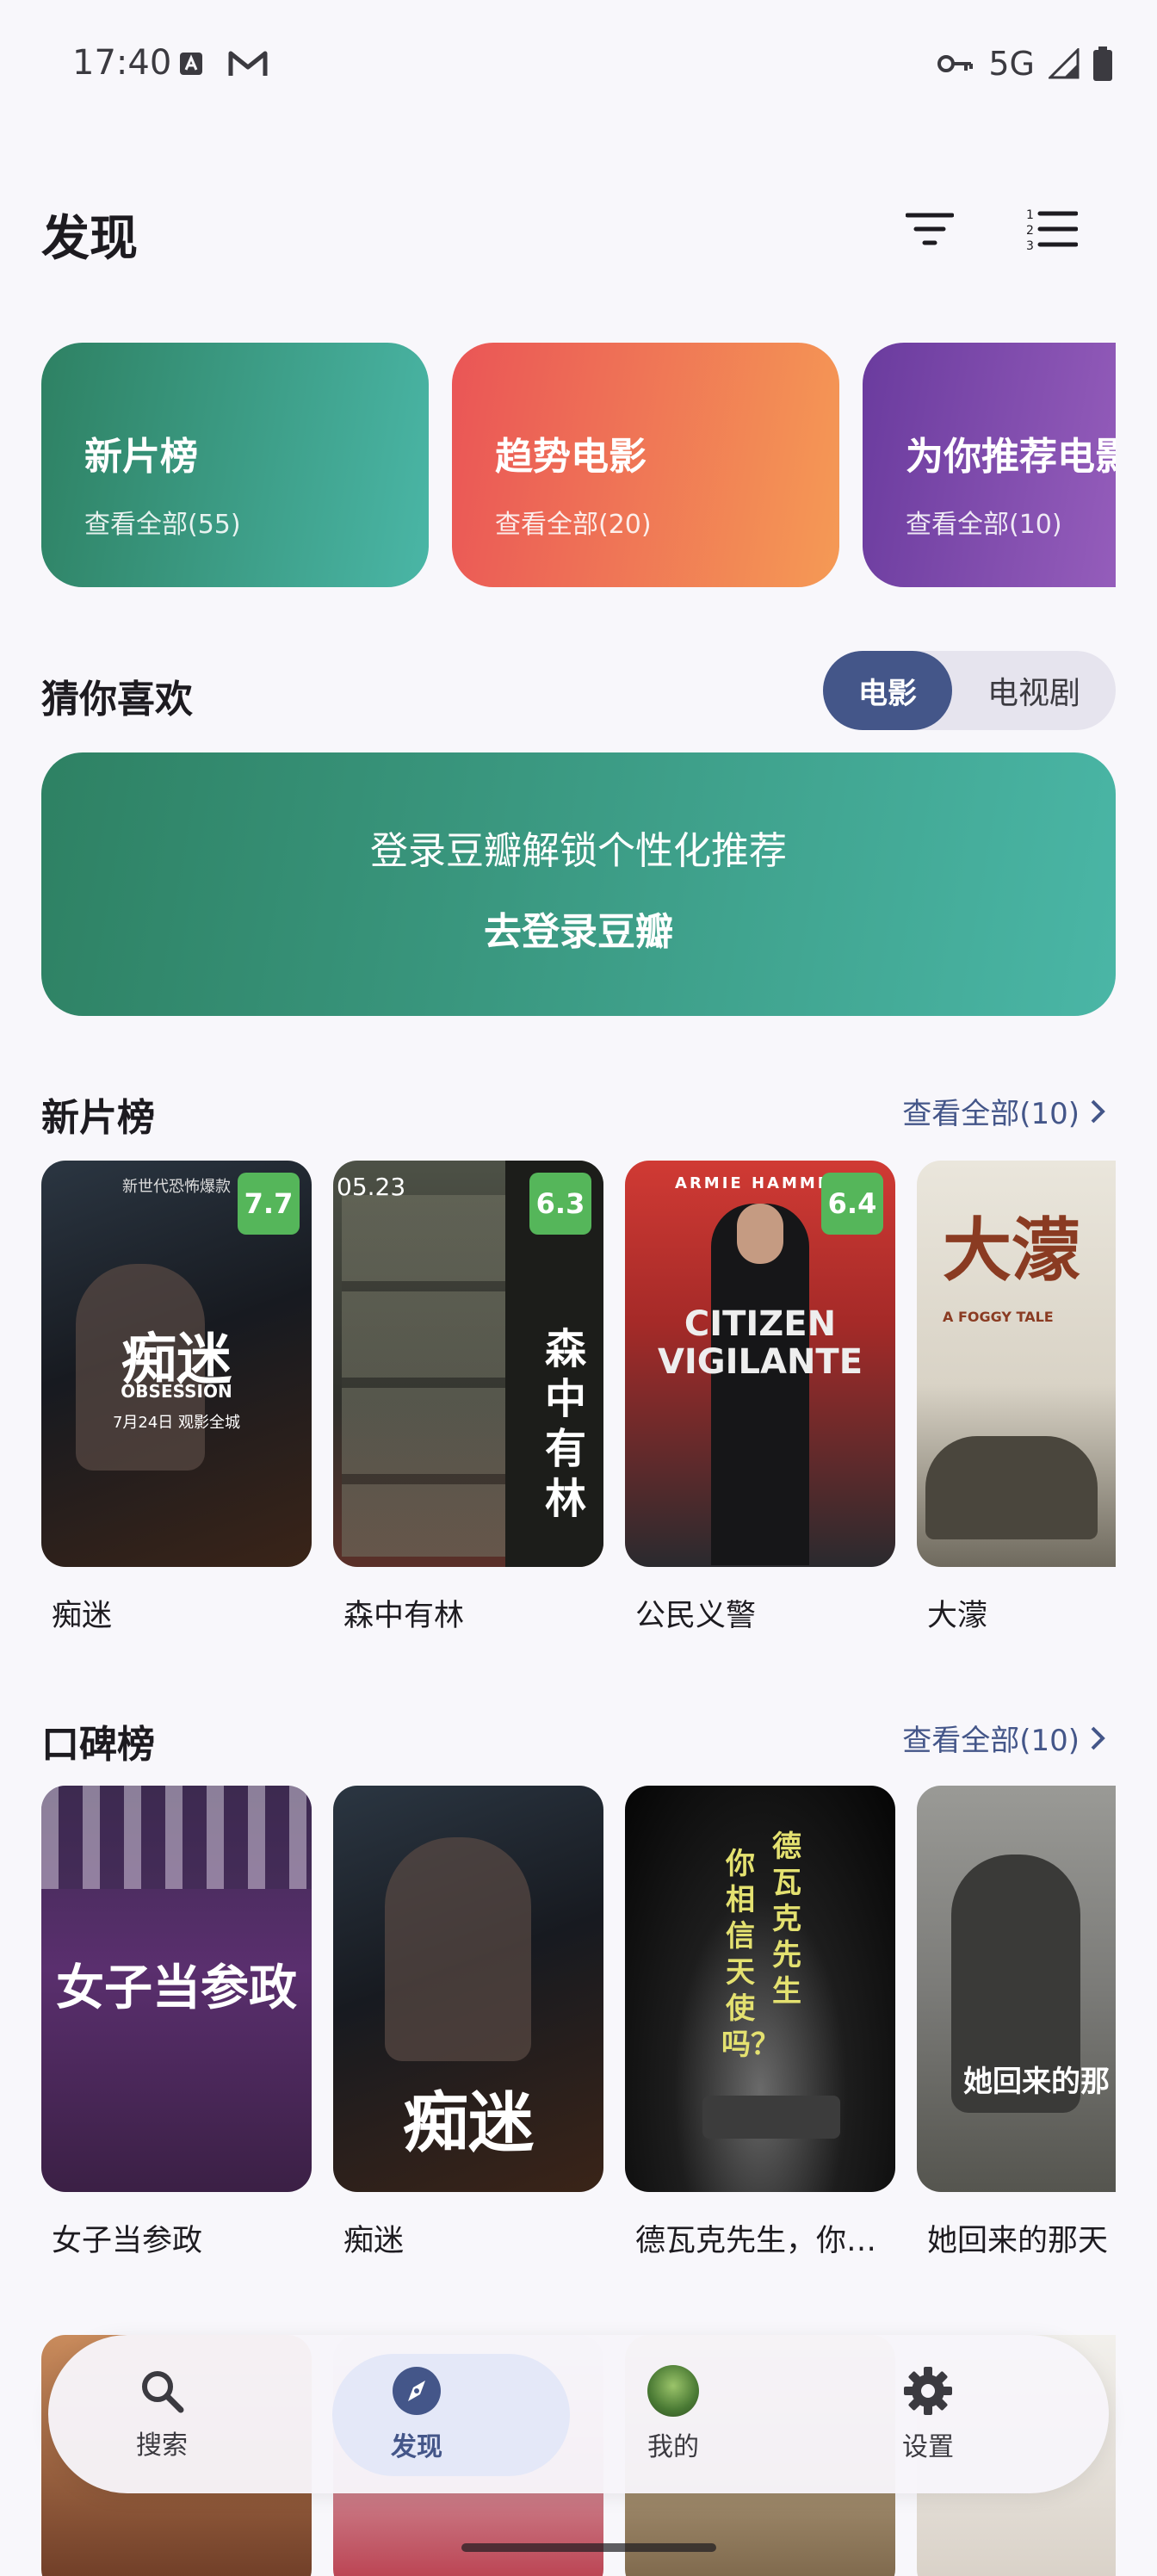  I want to click on rating-badge: 7.7, so click(269, 1204).